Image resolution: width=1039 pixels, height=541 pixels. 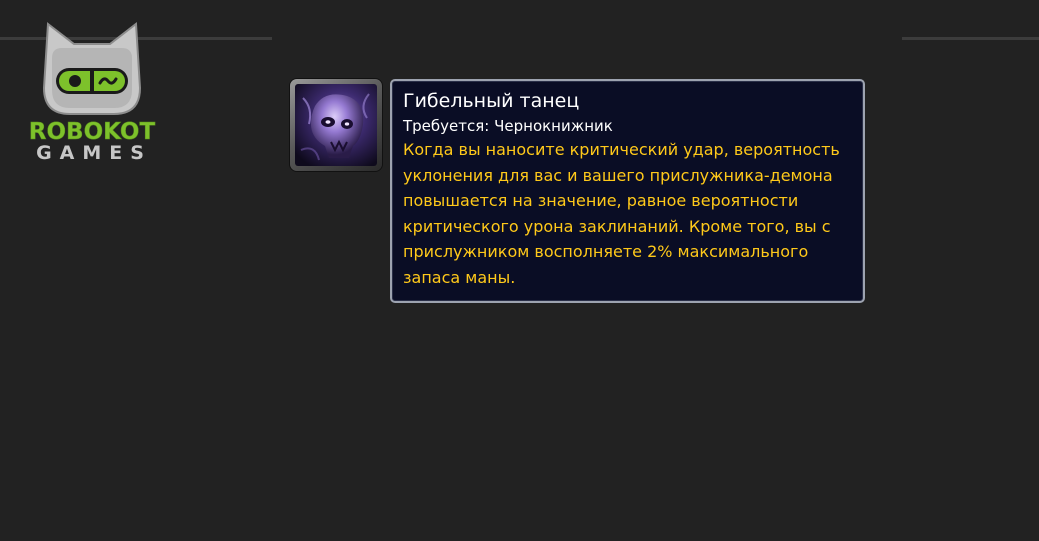 What do you see at coordinates (92, 68) in the screenshot?
I see `robot-cat-head-icon` at bounding box center [92, 68].